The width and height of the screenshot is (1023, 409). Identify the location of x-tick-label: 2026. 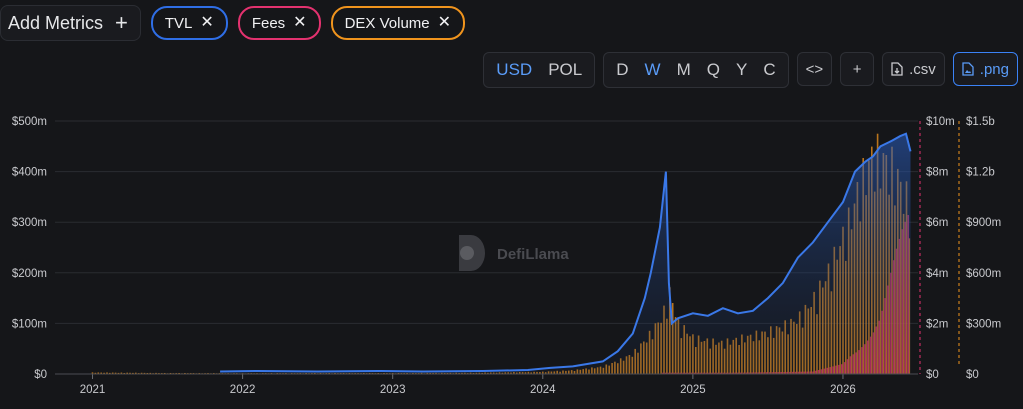
(843, 390).